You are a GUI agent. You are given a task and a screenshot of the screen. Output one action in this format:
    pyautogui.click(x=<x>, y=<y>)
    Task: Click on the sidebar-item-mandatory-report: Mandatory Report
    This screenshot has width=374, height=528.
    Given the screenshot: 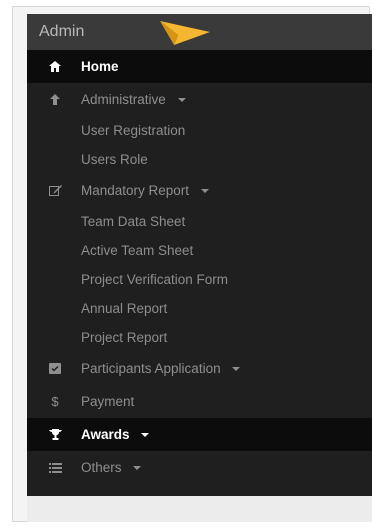 What is the action you would take?
    pyautogui.click(x=199, y=190)
    